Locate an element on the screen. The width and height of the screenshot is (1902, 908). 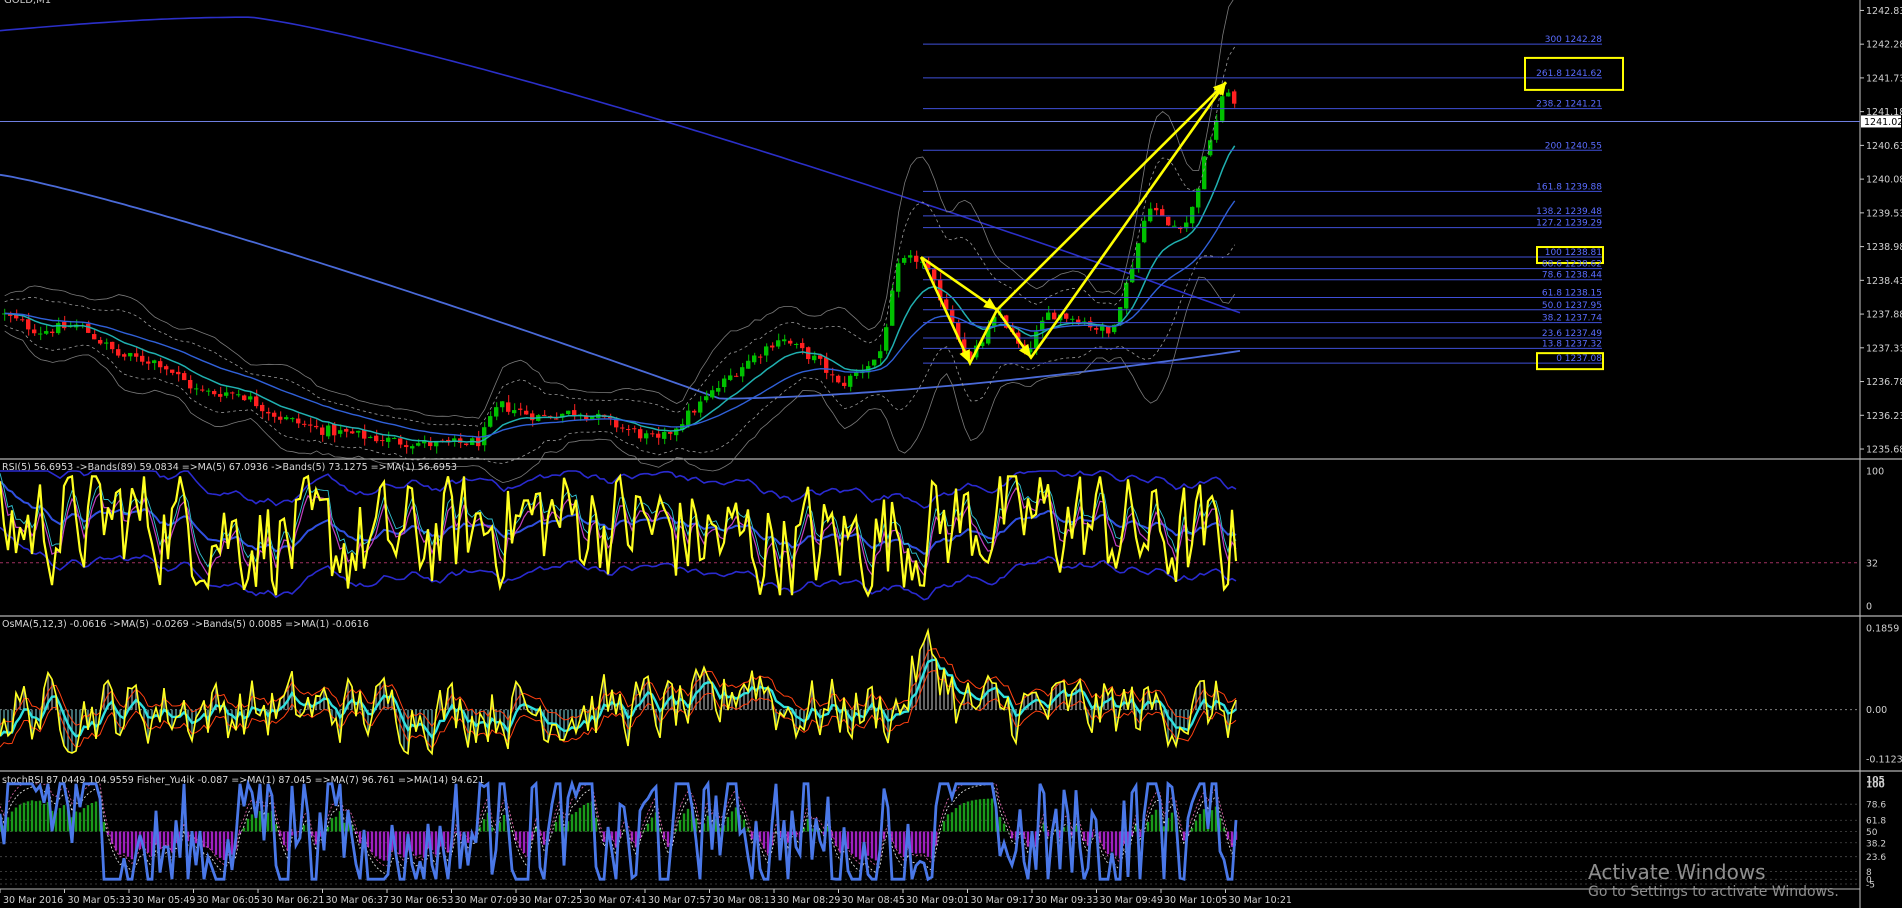
time-tick-label: 30 Mar 07:09 is located at coordinates (486, 900).